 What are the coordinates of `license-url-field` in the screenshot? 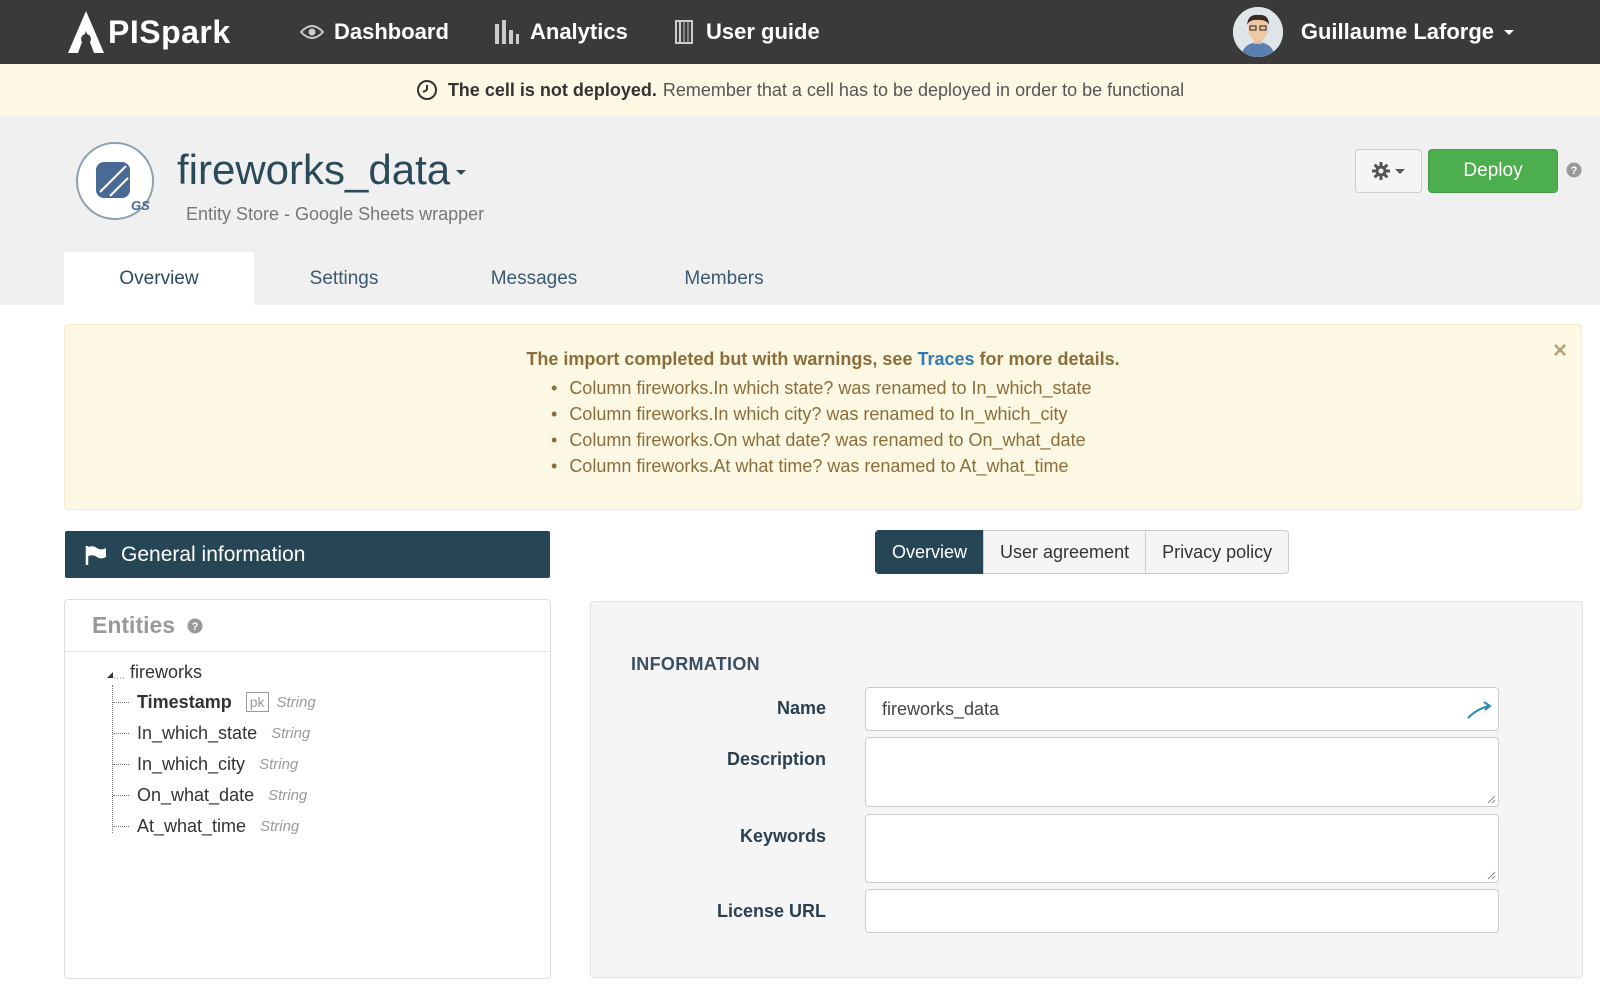 It's located at (1182, 911).